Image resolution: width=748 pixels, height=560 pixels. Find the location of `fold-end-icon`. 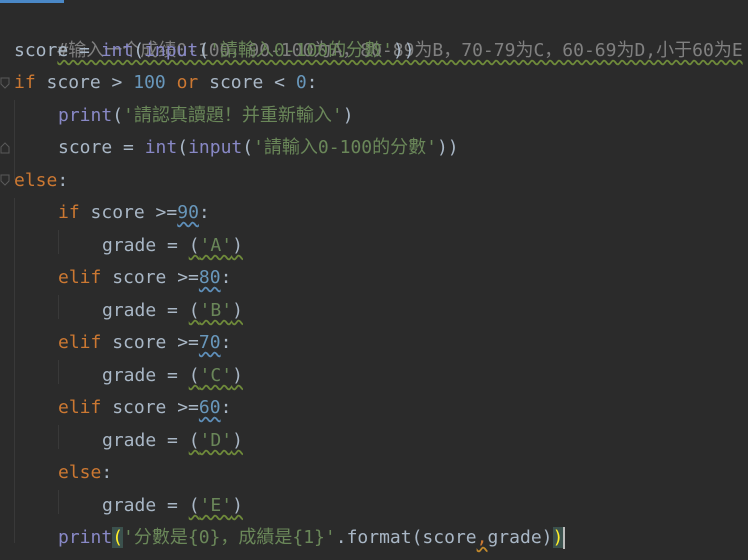

fold-end-icon is located at coordinates (5, 148).